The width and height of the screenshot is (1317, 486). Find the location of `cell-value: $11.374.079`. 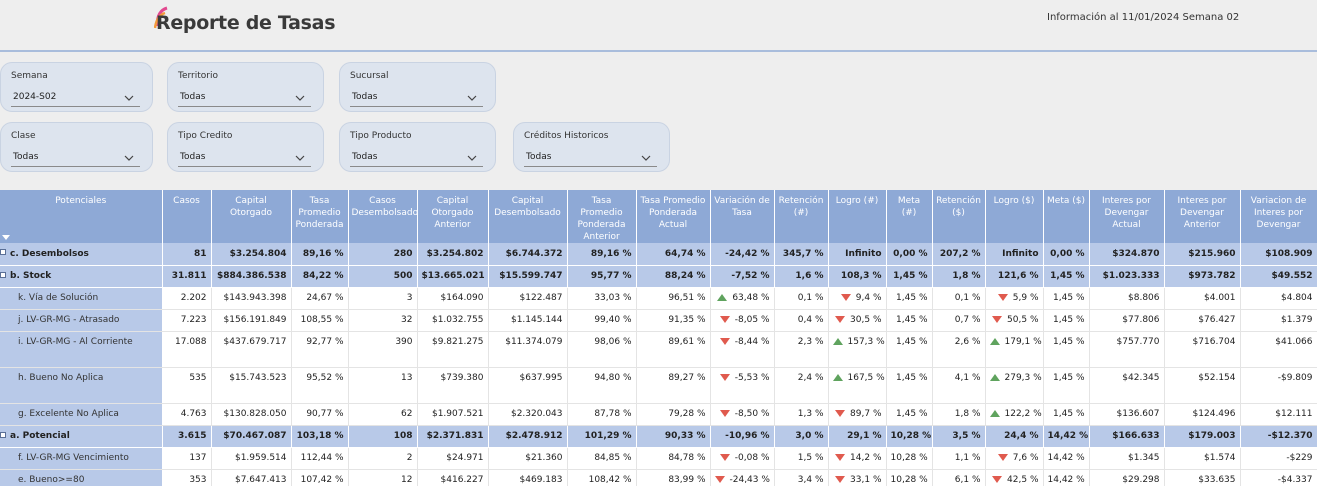

cell-value: $11.374.079 is located at coordinates (534, 341).